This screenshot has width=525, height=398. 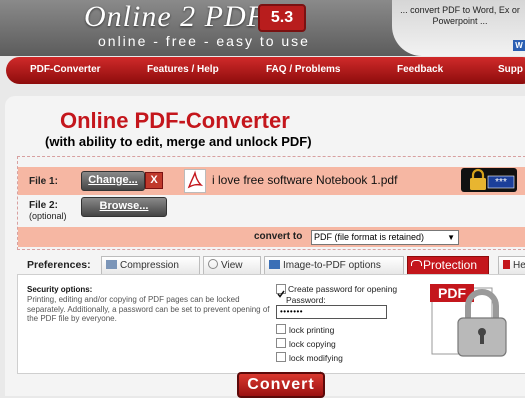 I want to click on file1-name: i love free software Notebook 1.pdf, so click(x=305, y=180).